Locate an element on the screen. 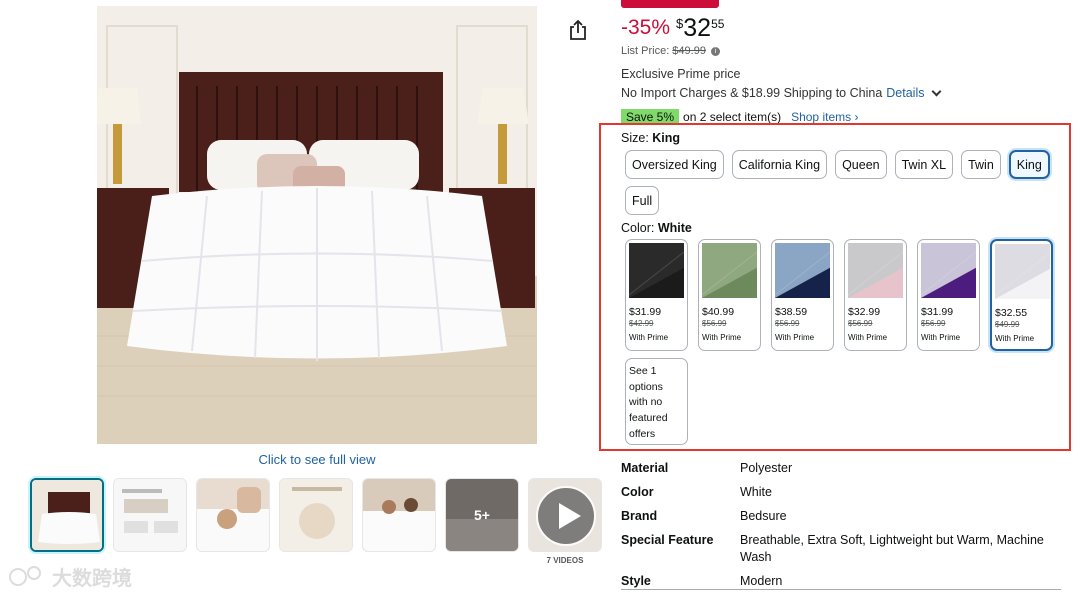 The height and width of the screenshot is (598, 1080). color-price: $40.99 is located at coordinates (718, 312).